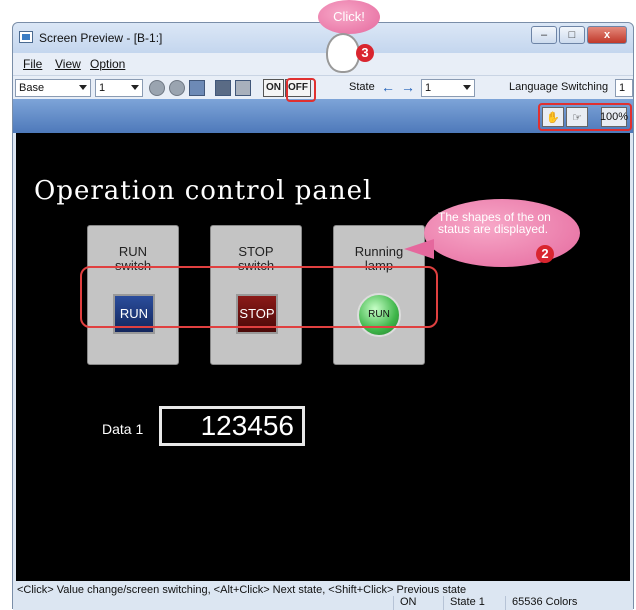  I want to click on status-onoff: ON, so click(405, 603).